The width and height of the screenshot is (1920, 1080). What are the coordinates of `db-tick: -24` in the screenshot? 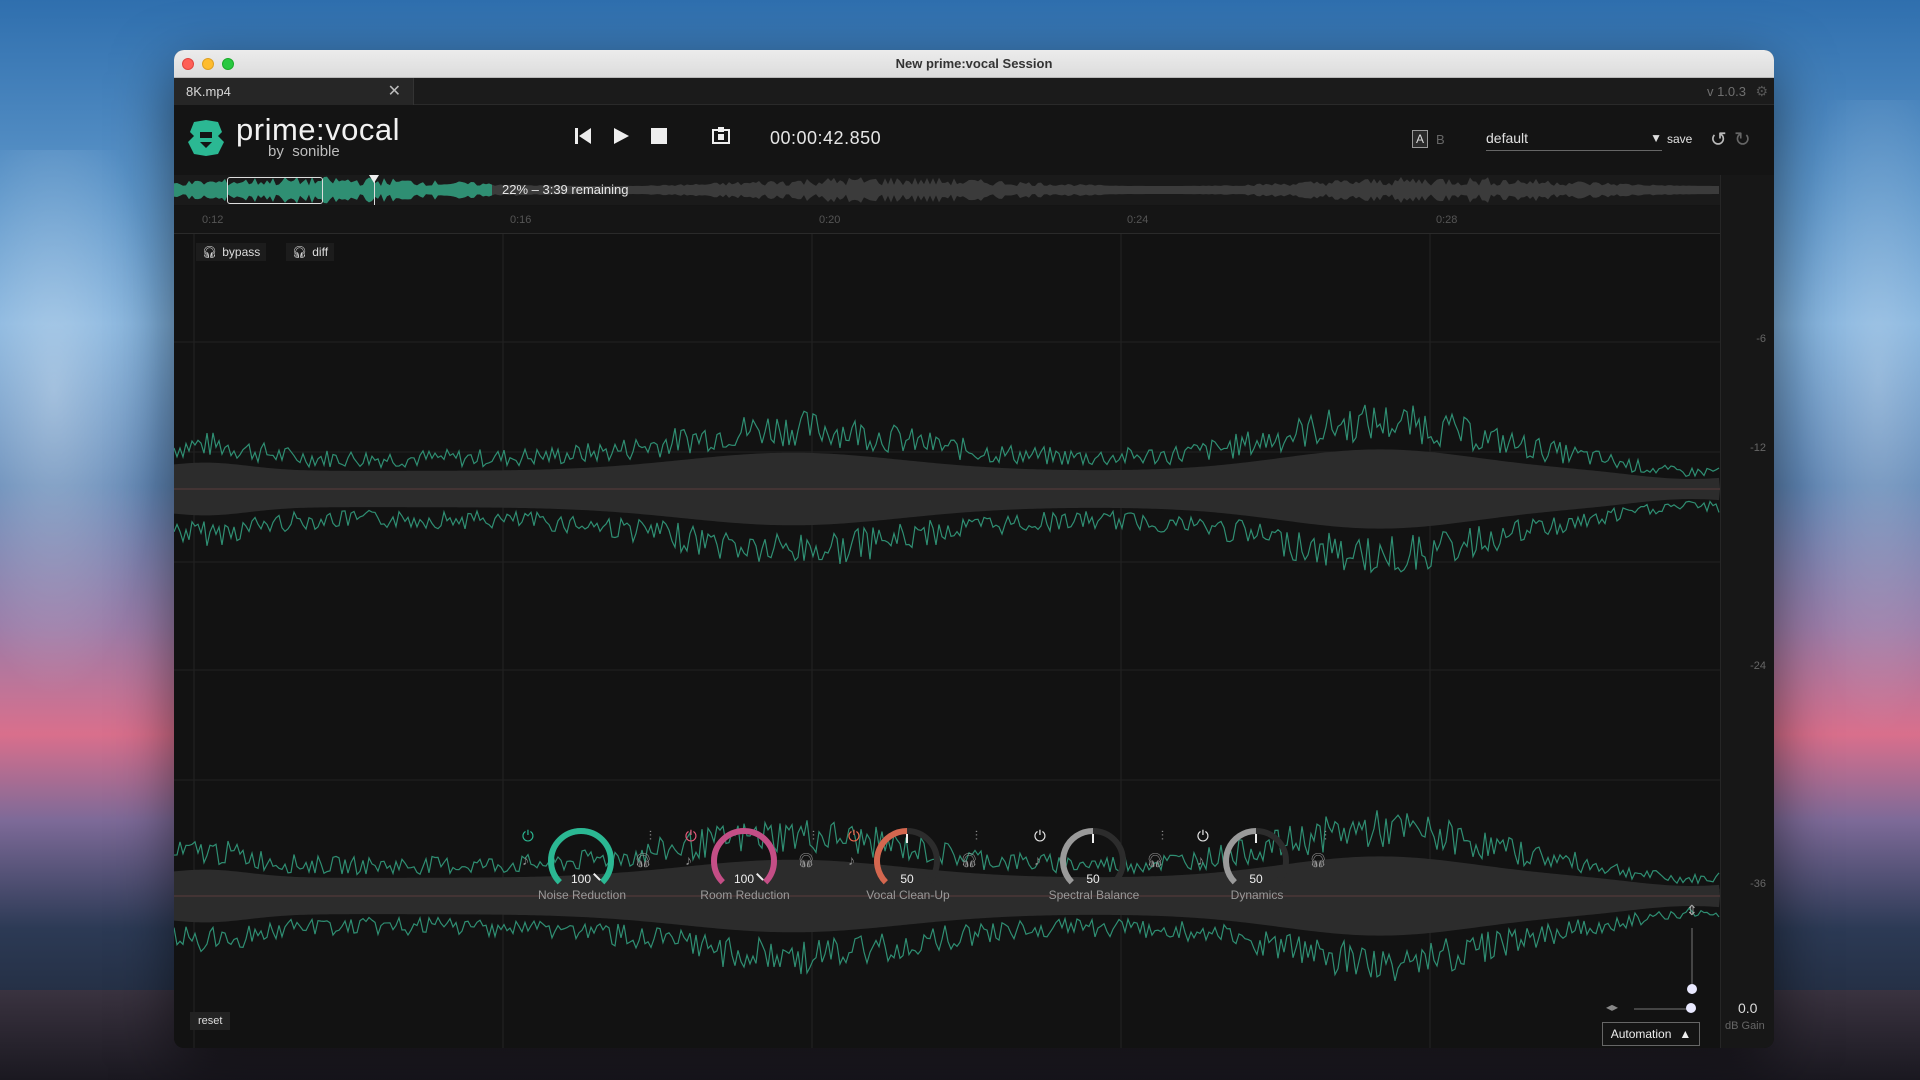 It's located at (1758, 666).